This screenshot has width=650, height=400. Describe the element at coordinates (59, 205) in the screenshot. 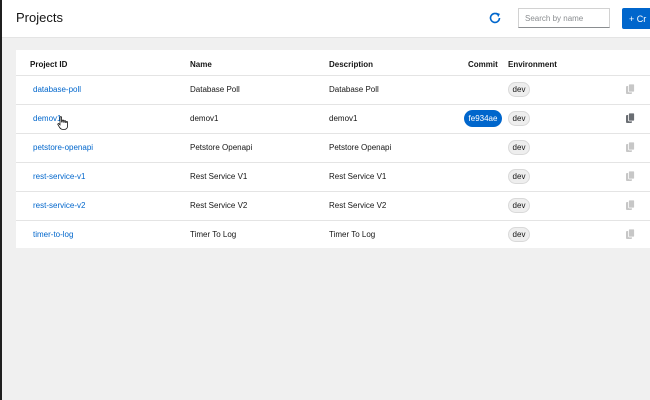

I see `project-id-link: rest-service-v2` at that location.